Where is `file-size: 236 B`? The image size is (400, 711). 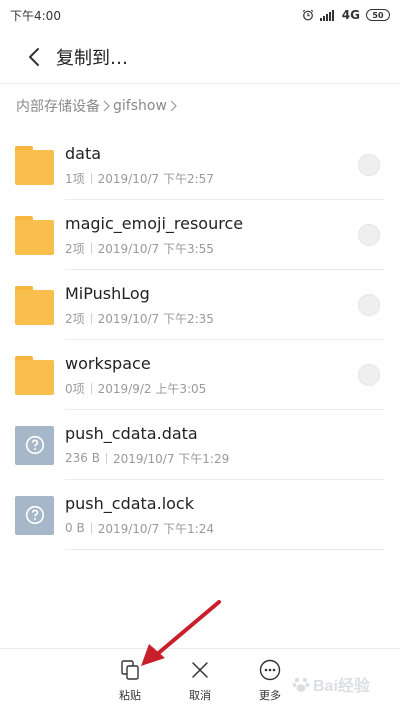 file-size: 236 B is located at coordinates (82, 458).